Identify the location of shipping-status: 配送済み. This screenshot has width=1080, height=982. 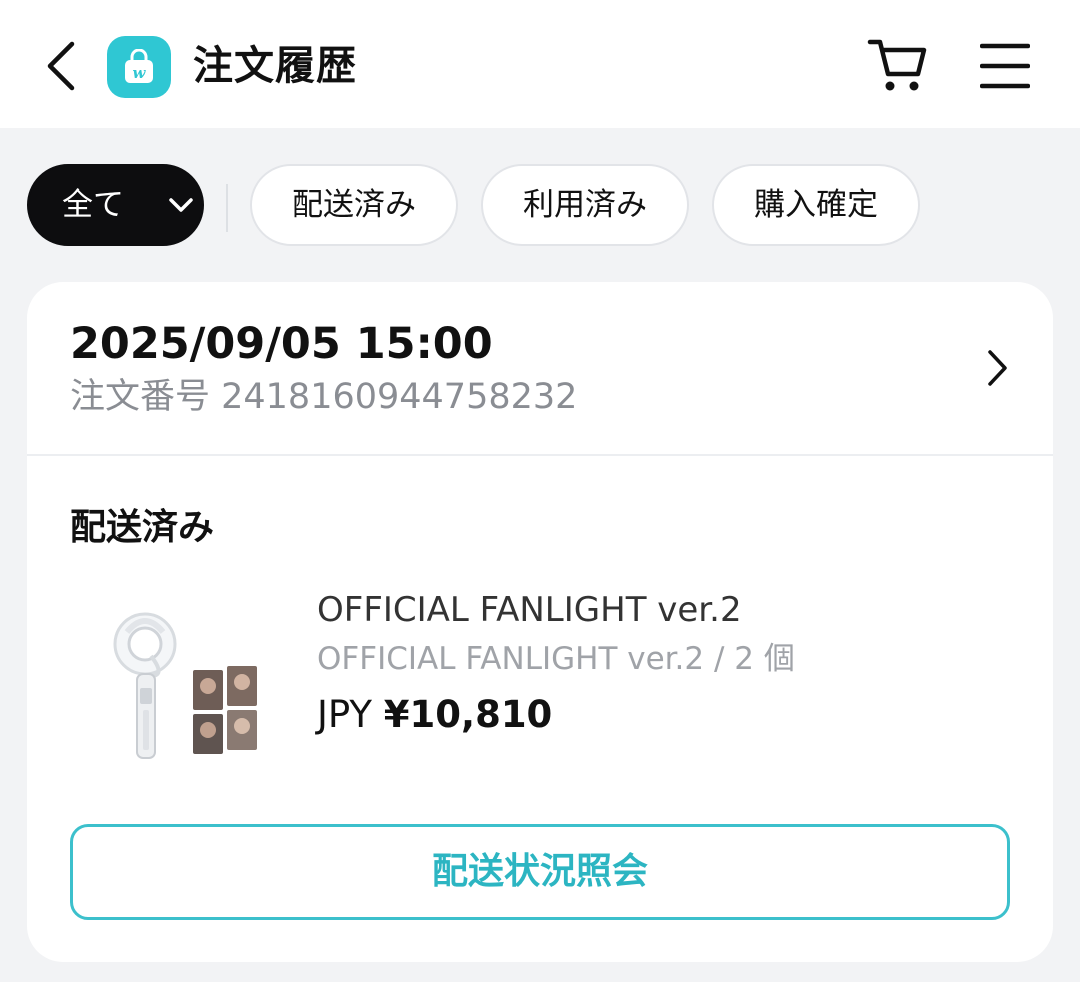
(142, 527).